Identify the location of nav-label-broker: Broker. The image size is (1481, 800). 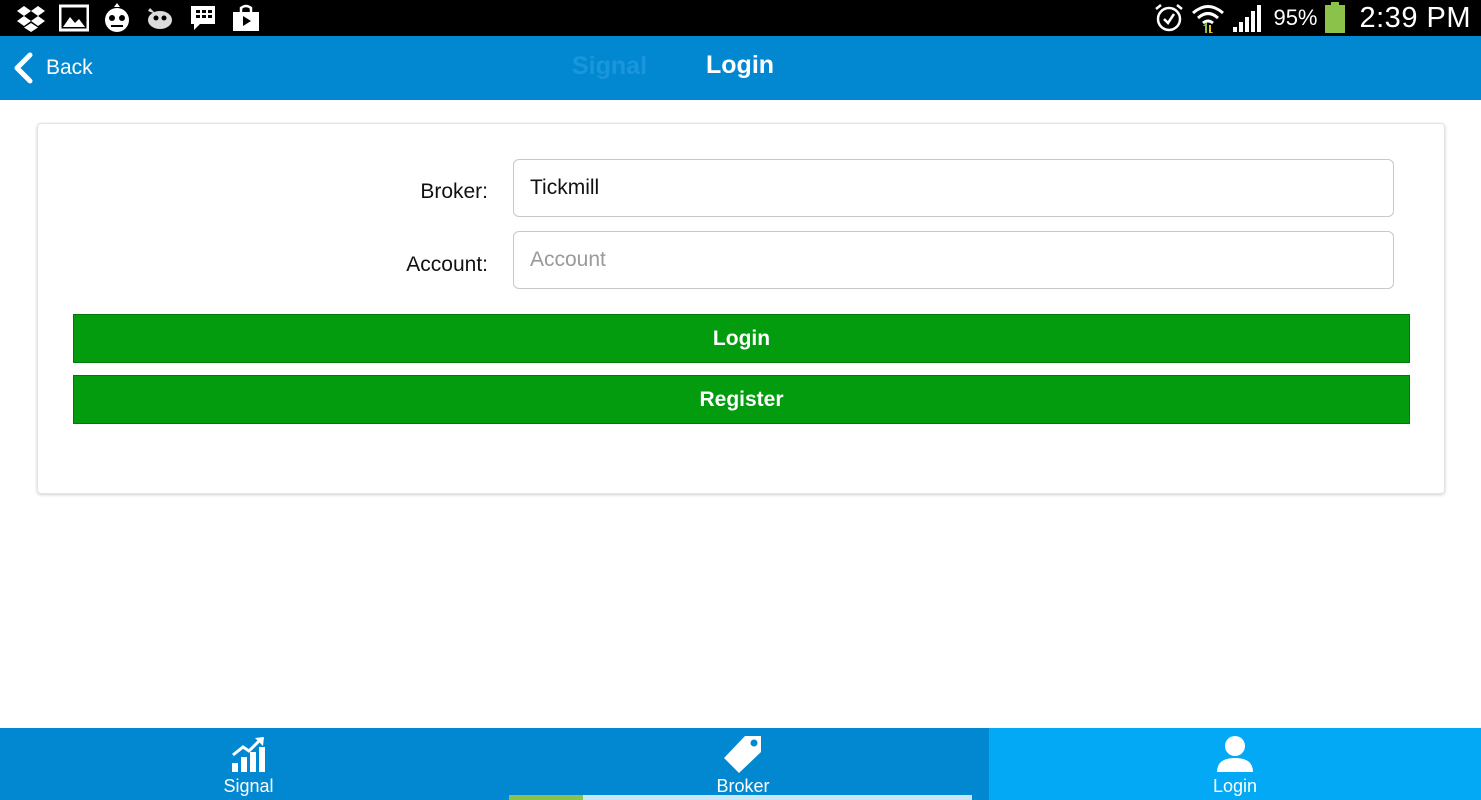
(743, 786).